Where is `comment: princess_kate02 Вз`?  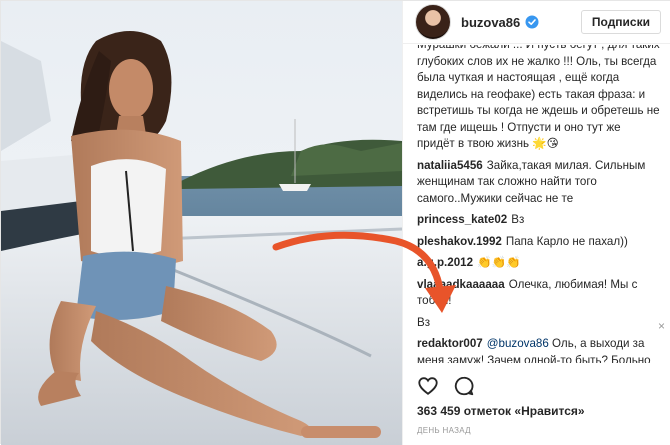 comment: princess_kate02 Вз is located at coordinates (539, 220).